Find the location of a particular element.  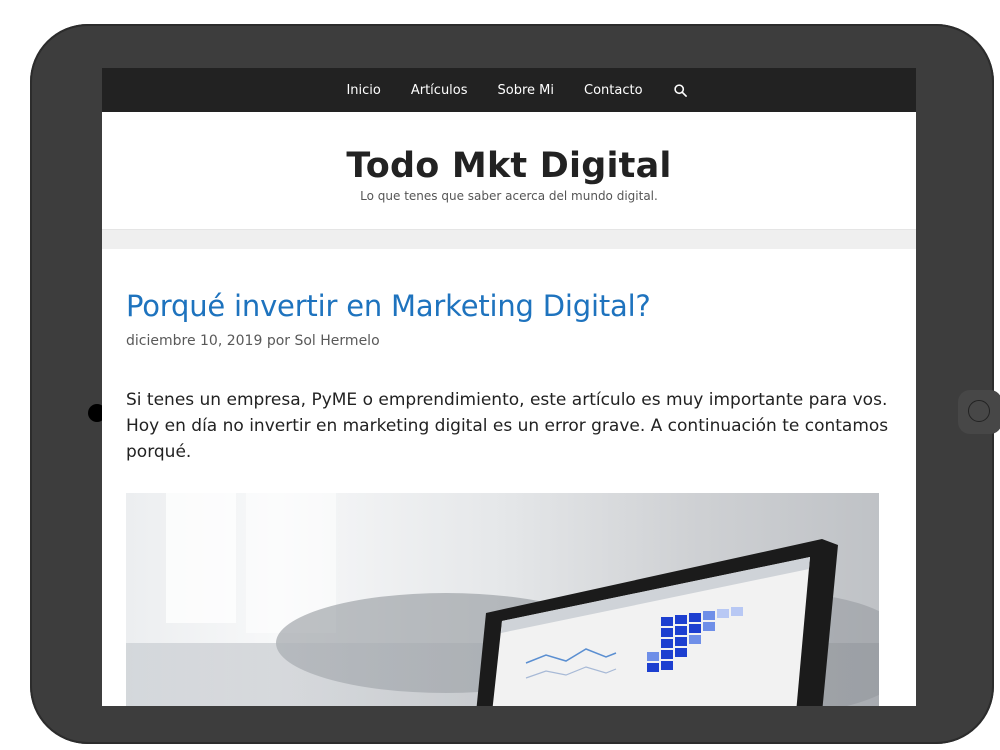

site-title: Todo Mkt Digital is located at coordinates (509, 149).